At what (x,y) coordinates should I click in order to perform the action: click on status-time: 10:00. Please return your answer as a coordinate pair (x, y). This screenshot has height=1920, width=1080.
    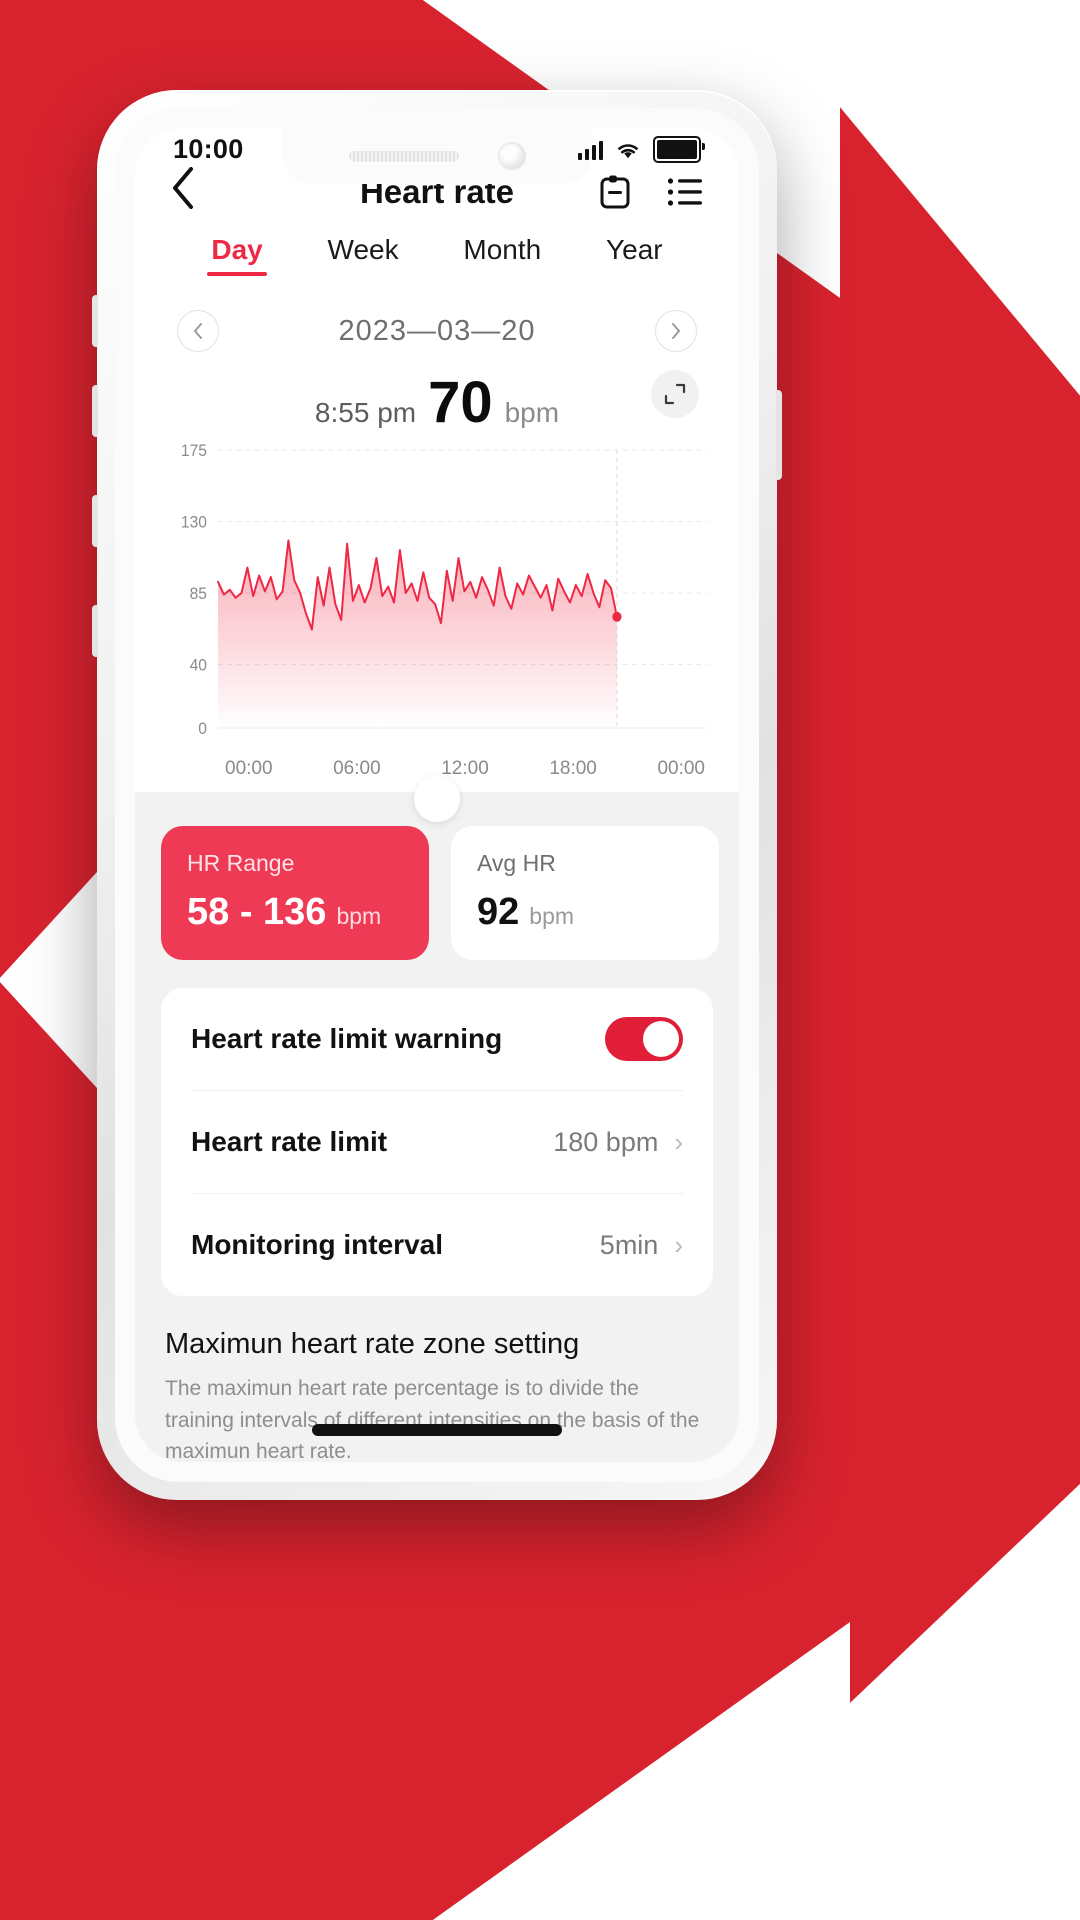
    Looking at the image, I should click on (208, 149).